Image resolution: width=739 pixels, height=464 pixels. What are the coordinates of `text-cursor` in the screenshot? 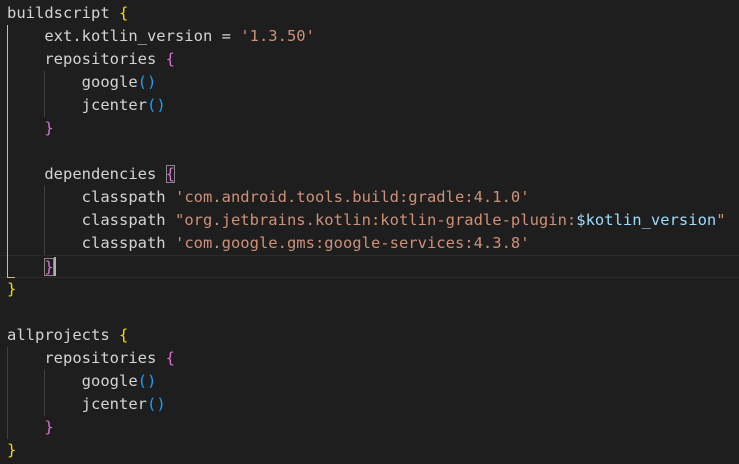 It's located at (54, 266).